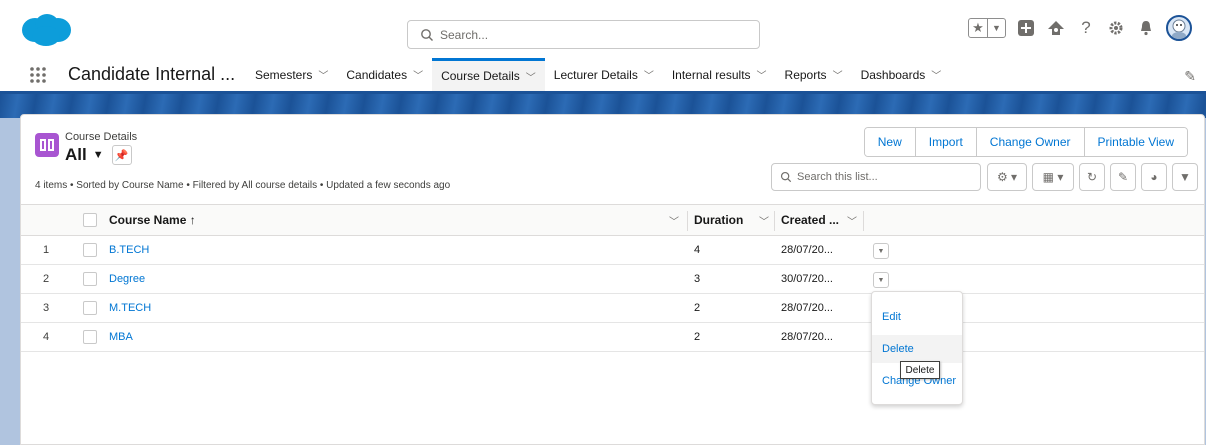  Describe the element at coordinates (978, 28) in the screenshot. I see `star-icon: ★` at that location.